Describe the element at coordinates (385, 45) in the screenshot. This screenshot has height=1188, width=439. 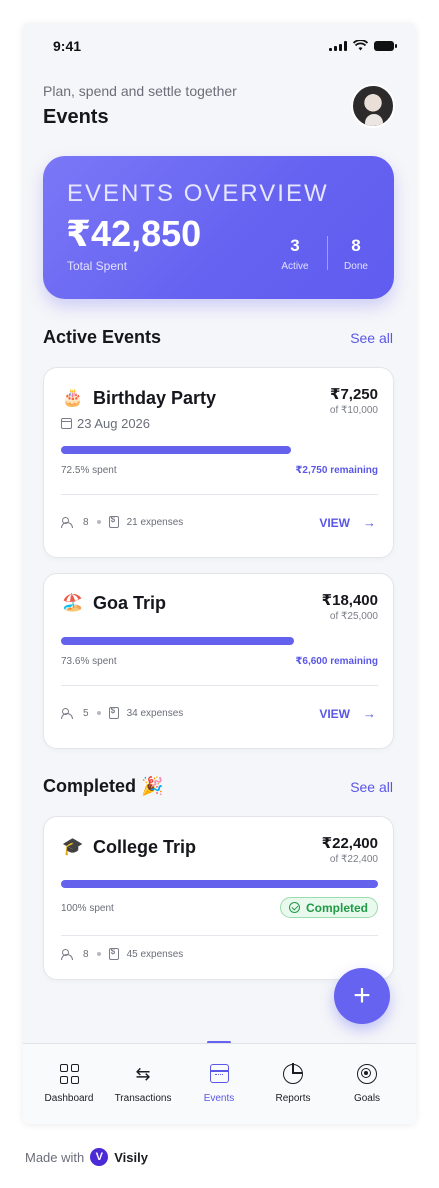
I see `battery-icon` at that location.